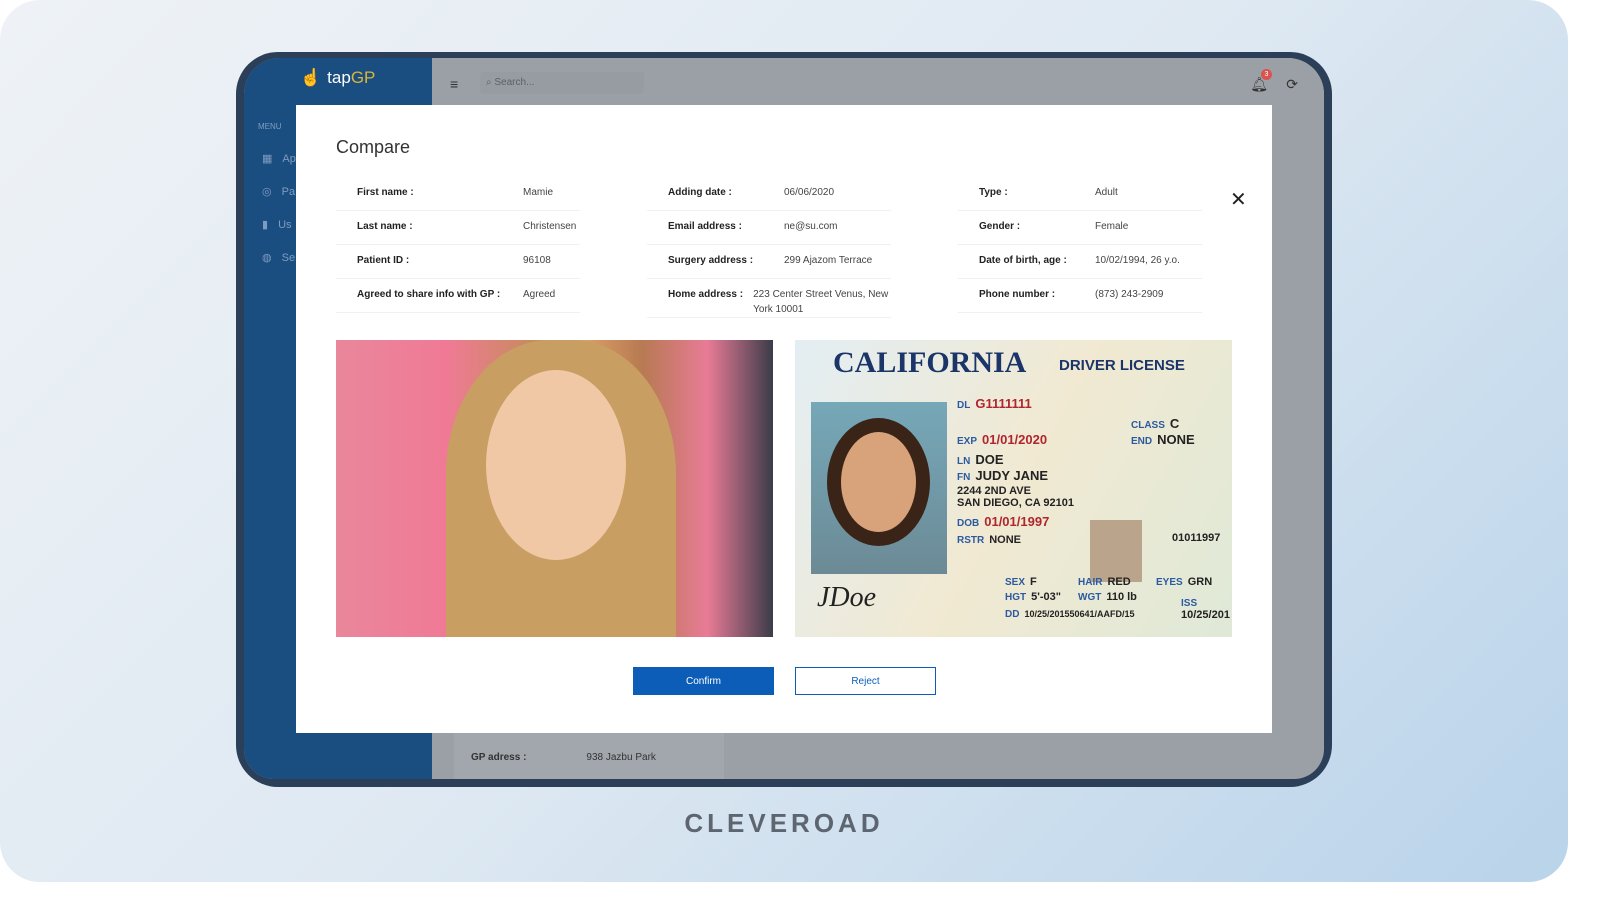  I want to click on detail-row: Type : Adult, so click(1080, 194).